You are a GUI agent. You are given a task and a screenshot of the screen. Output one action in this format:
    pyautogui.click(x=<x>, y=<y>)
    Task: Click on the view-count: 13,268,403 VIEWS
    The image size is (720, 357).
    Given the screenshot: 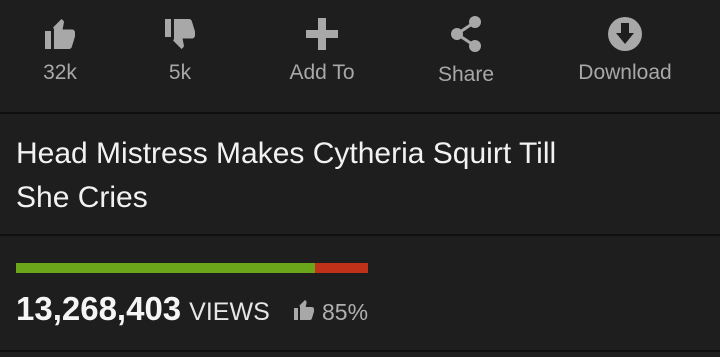 What is the action you would take?
    pyautogui.click(x=143, y=309)
    